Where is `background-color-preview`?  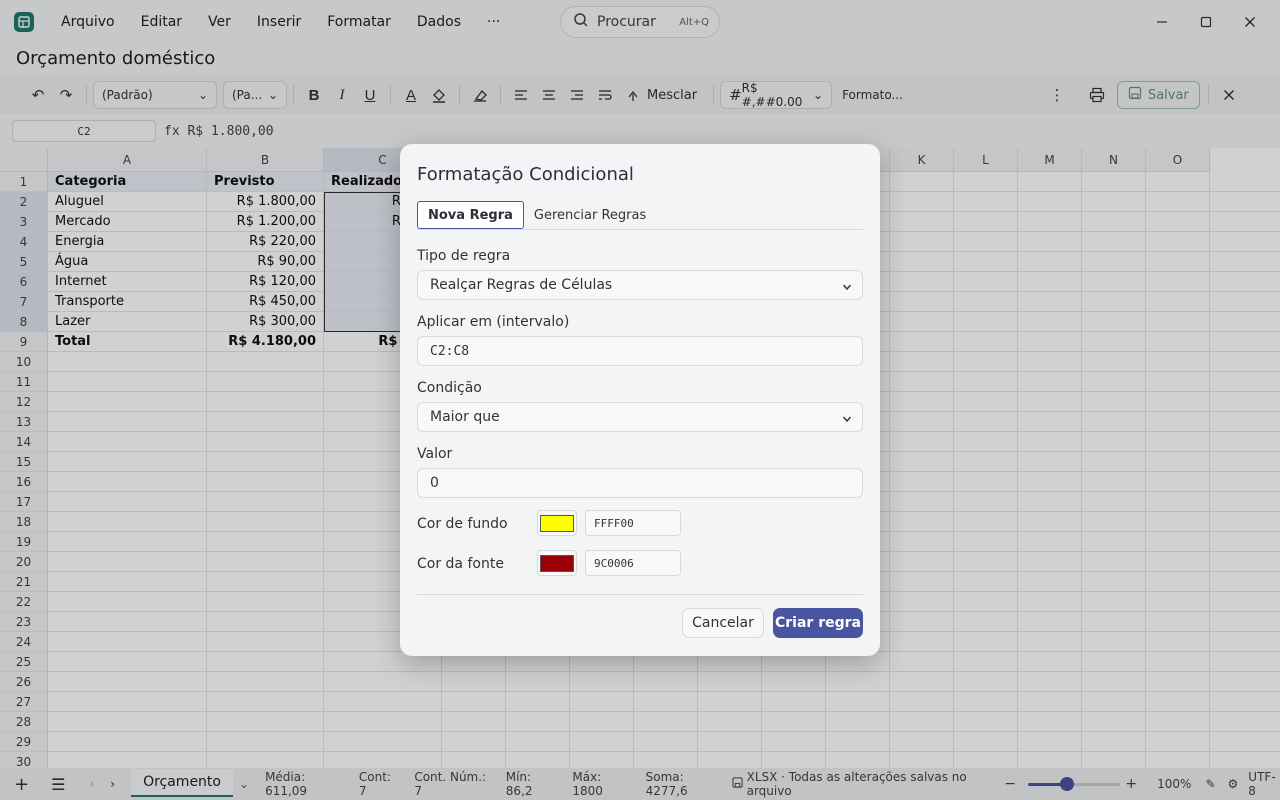 background-color-preview is located at coordinates (557, 523).